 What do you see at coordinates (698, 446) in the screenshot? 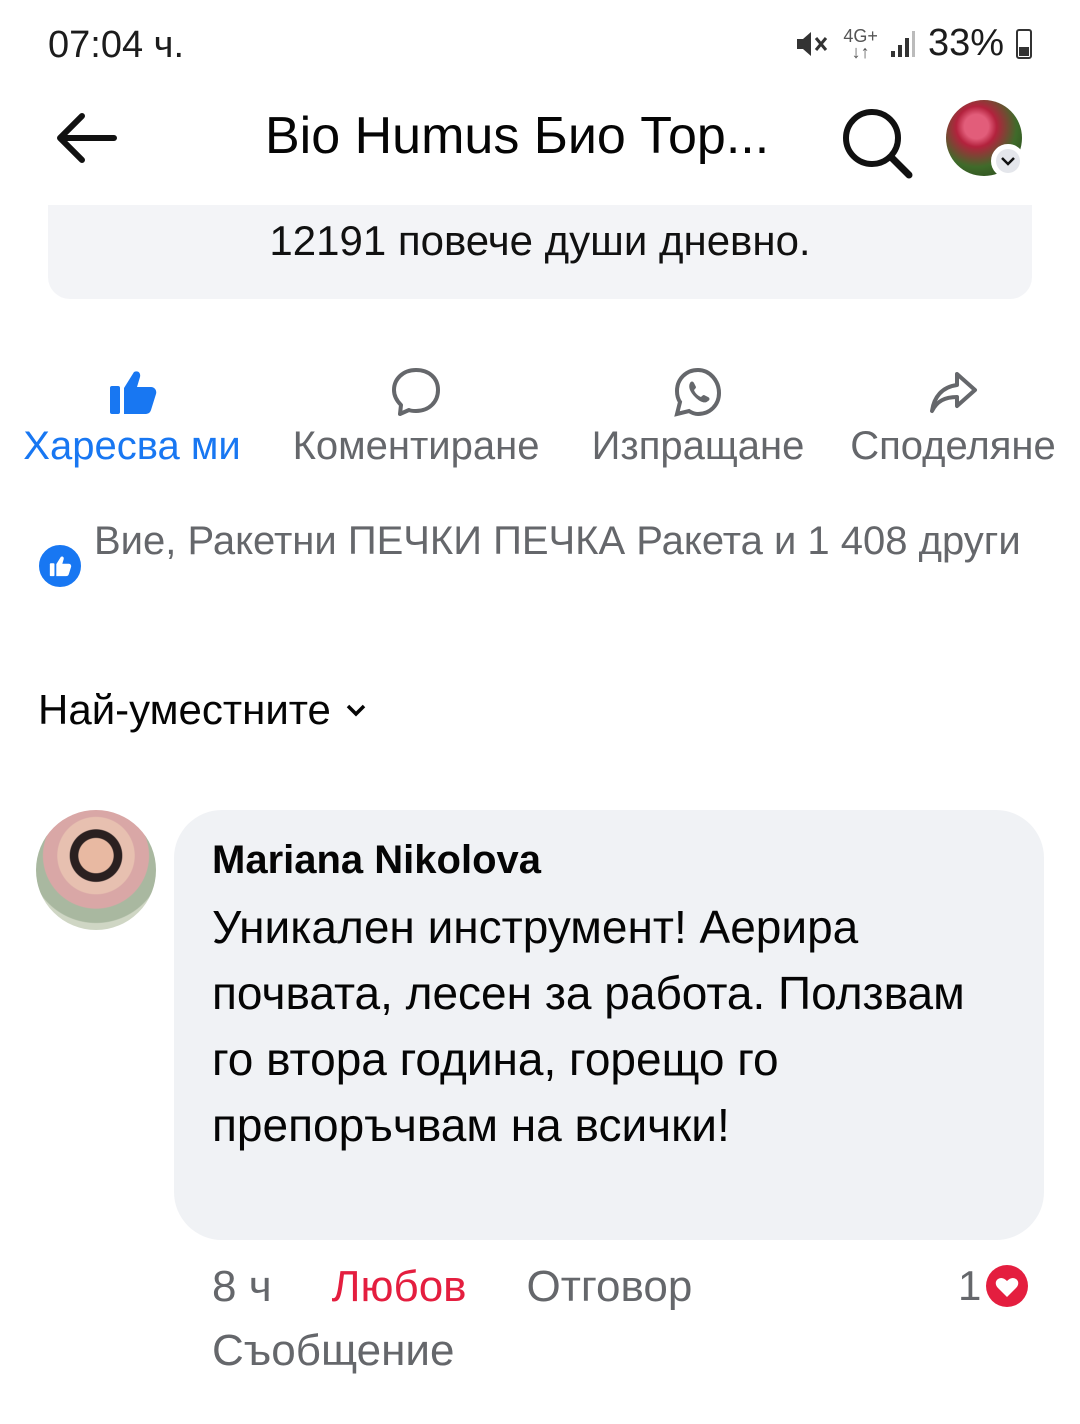
I see `send-label: Изпращане` at bounding box center [698, 446].